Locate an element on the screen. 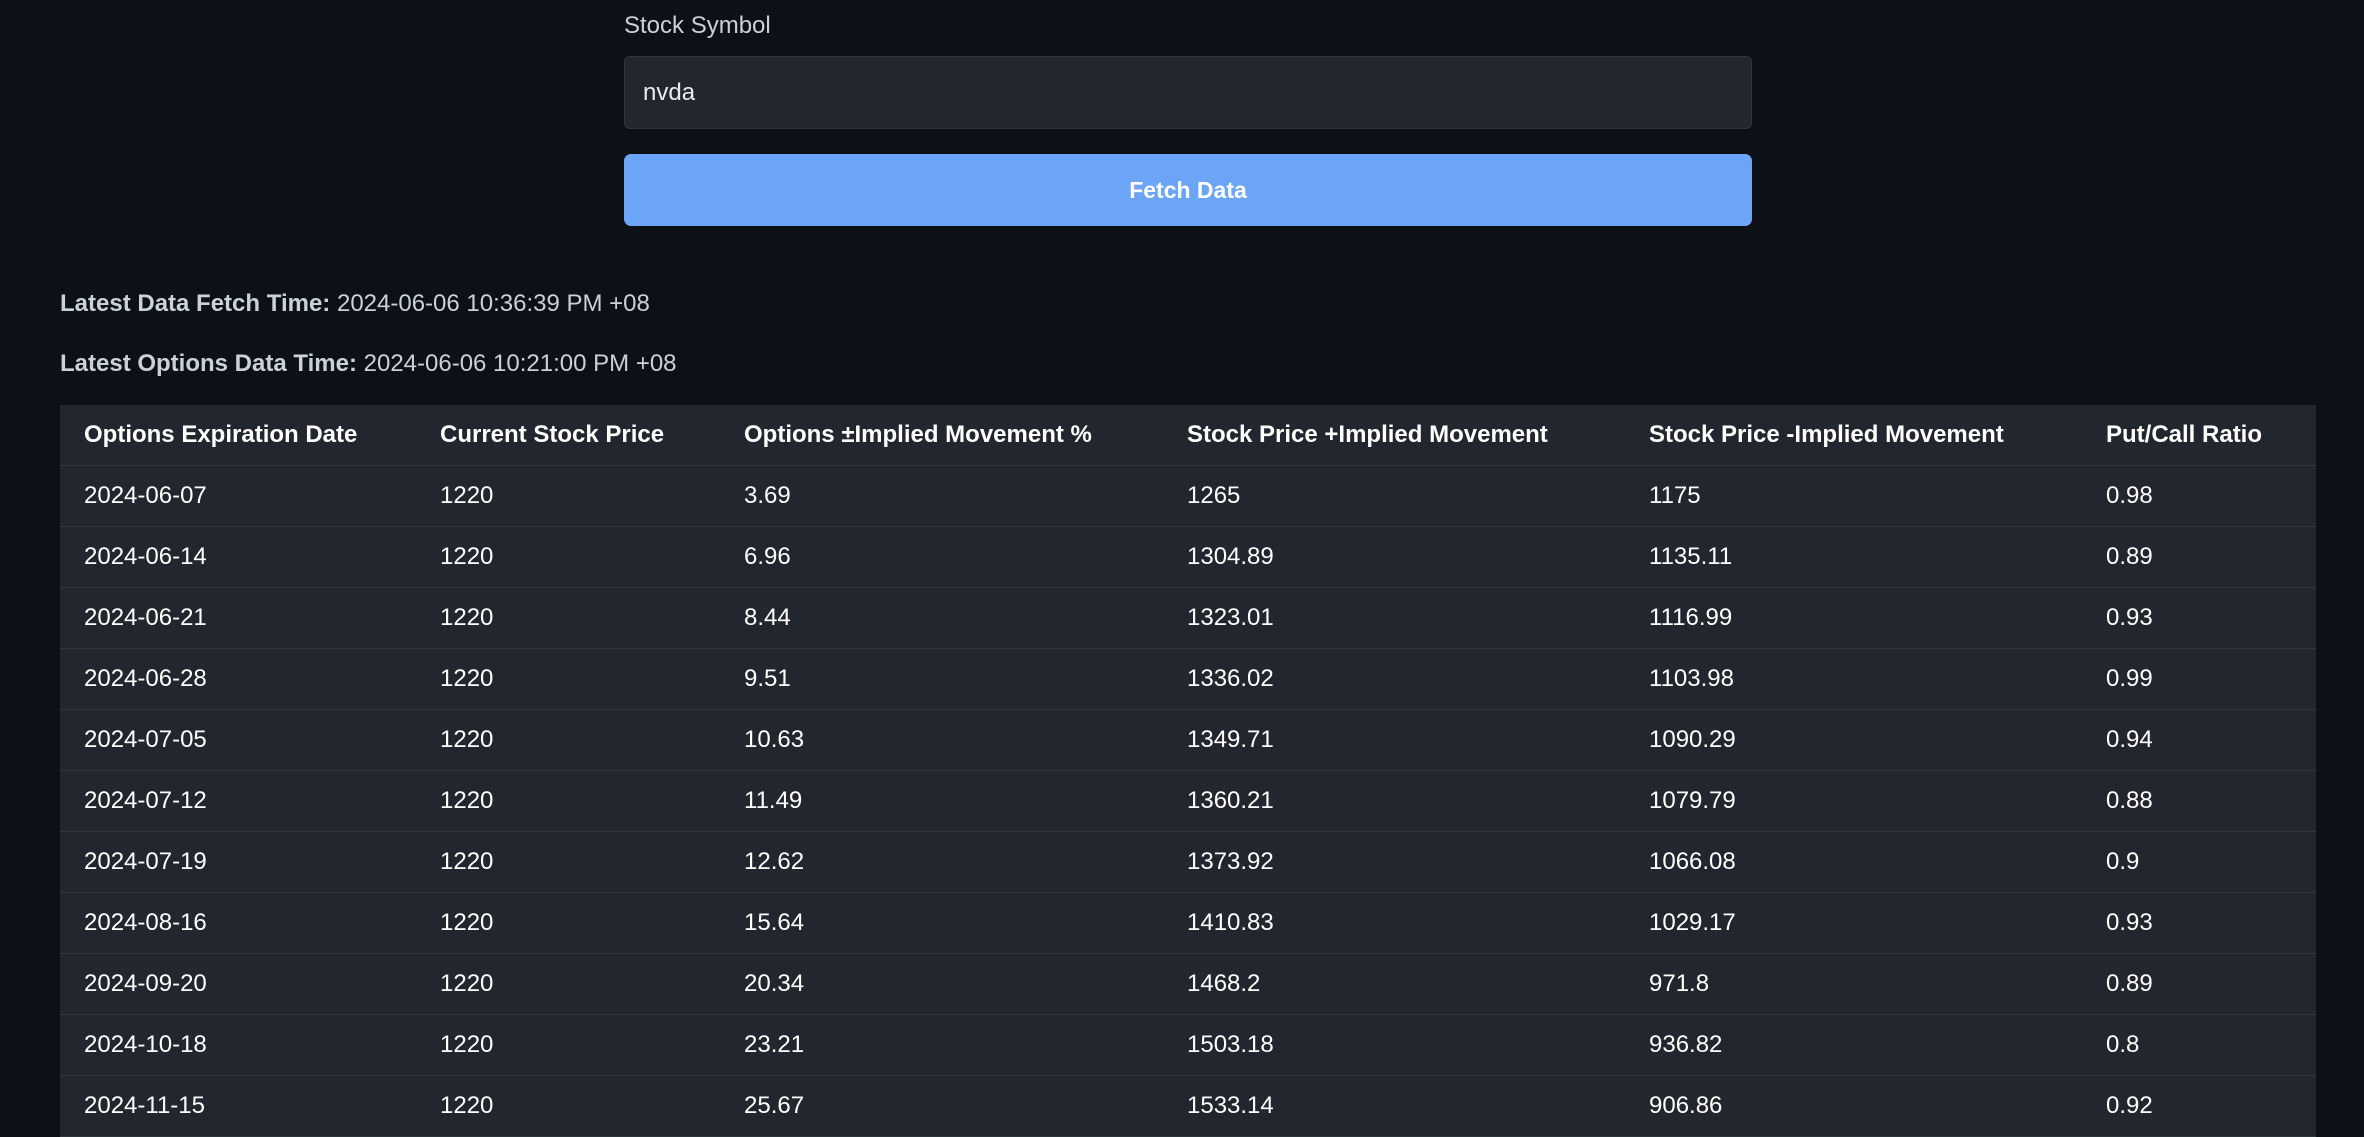  column-header: Stock Price +Implied Movement is located at coordinates (1394, 435).